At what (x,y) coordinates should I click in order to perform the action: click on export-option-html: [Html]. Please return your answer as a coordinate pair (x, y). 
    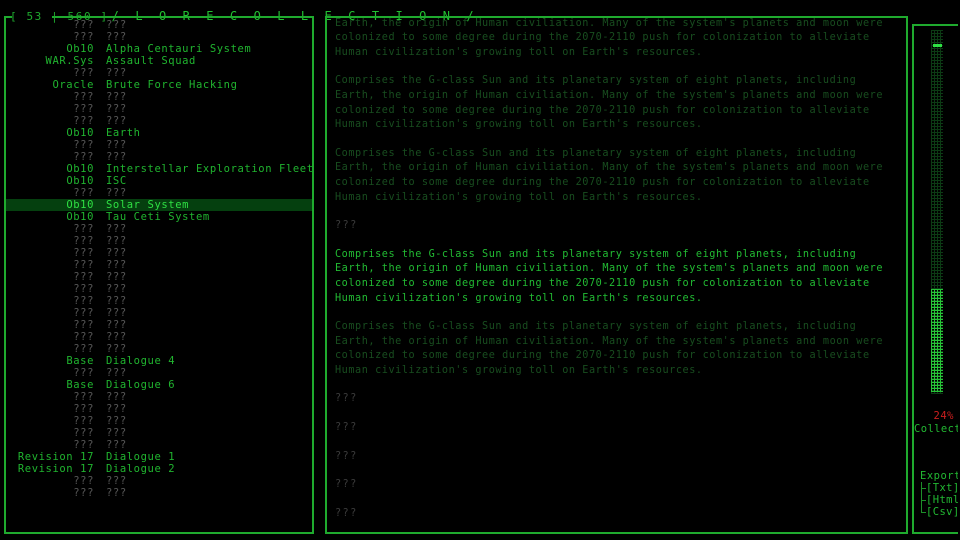
    Looking at the image, I should click on (938, 500).